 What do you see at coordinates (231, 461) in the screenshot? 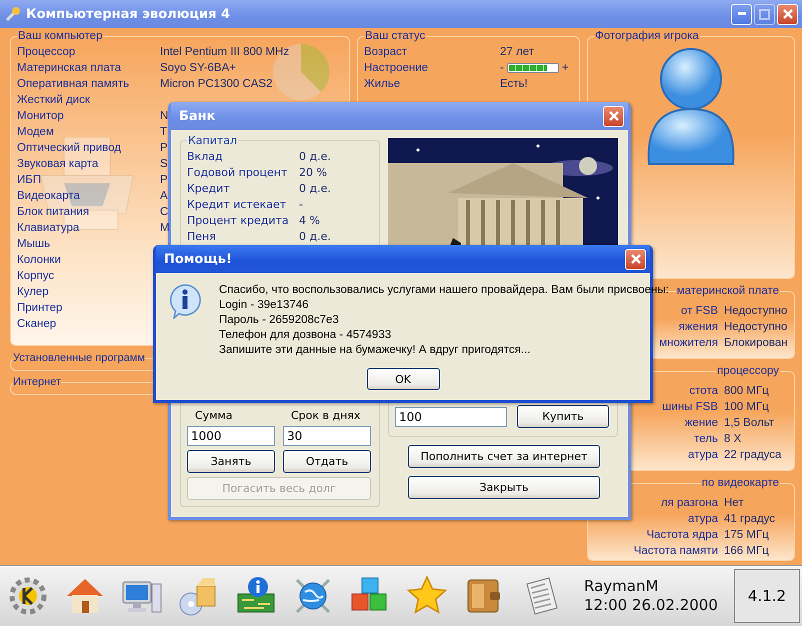
I see `borrow-button: Занять` at bounding box center [231, 461].